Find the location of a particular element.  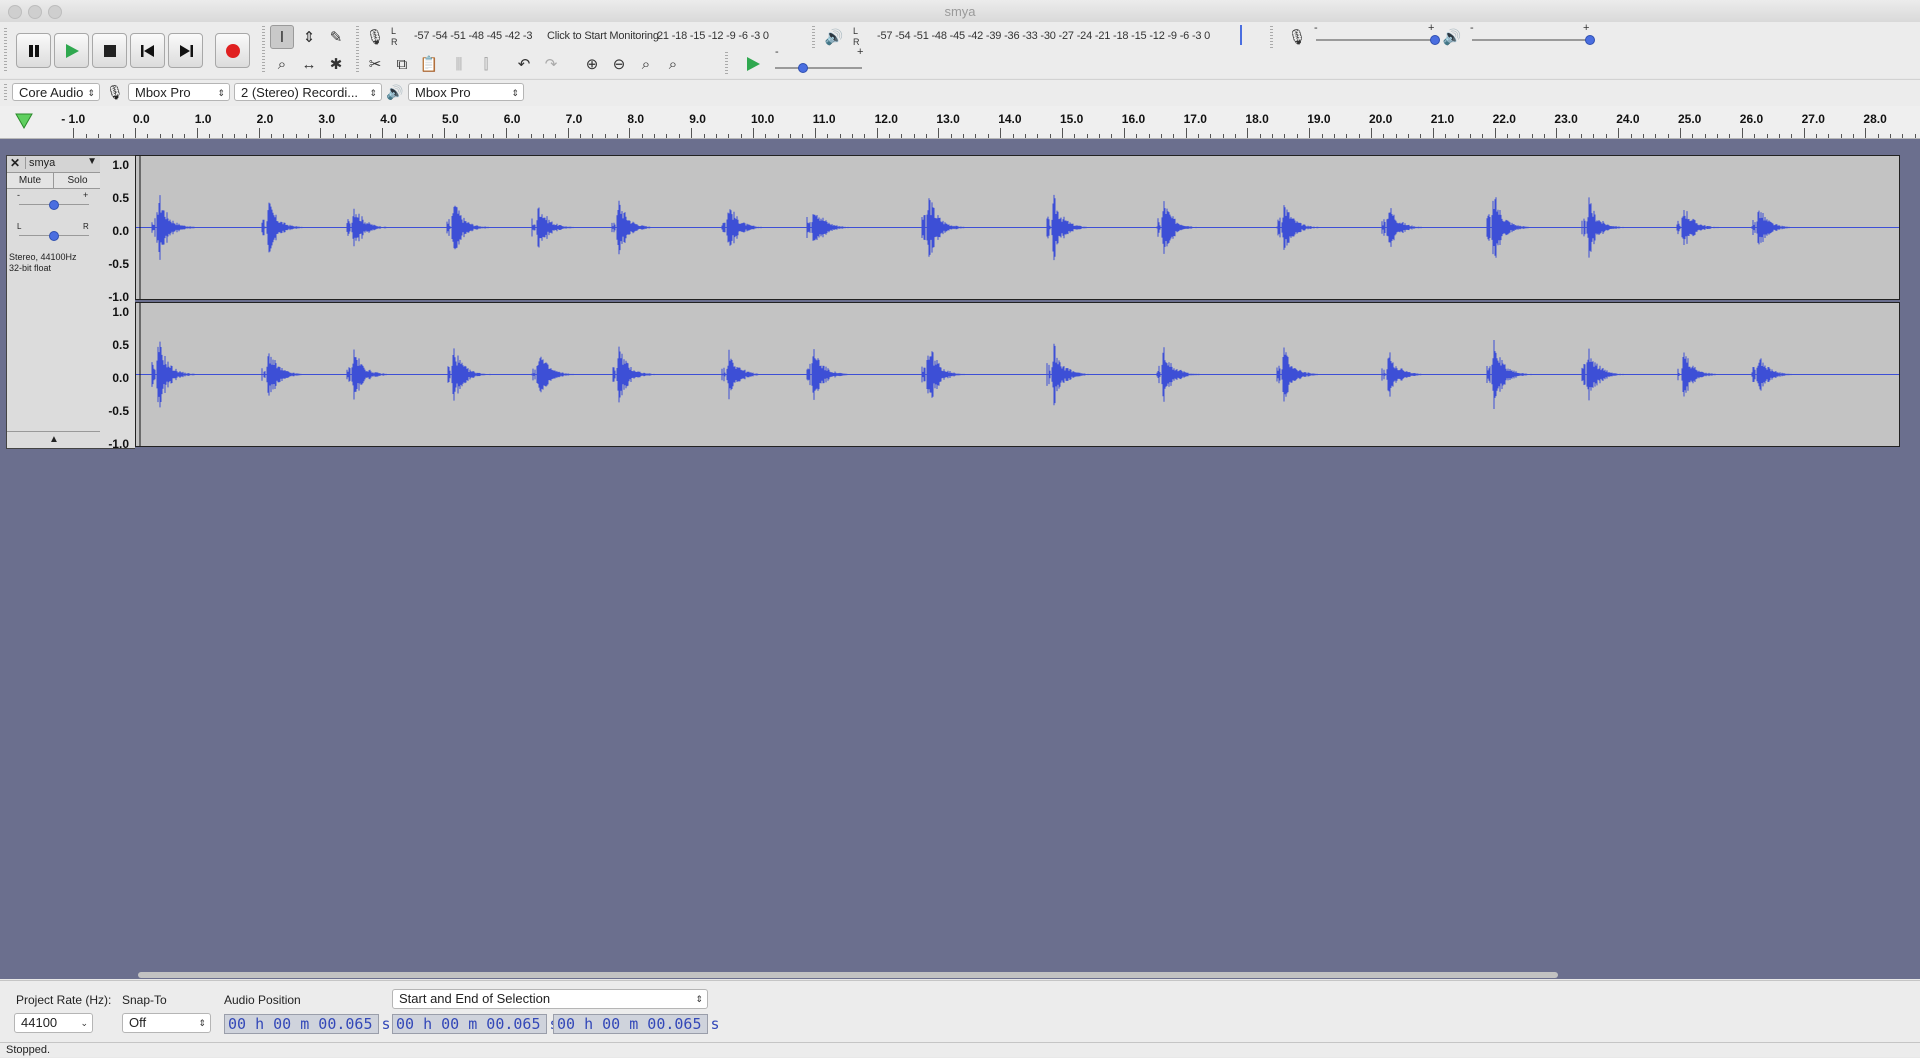

record-meter-scale-tail: 21 -18 -15 -12 -9 -6 -3 0 is located at coordinates (713, 36).